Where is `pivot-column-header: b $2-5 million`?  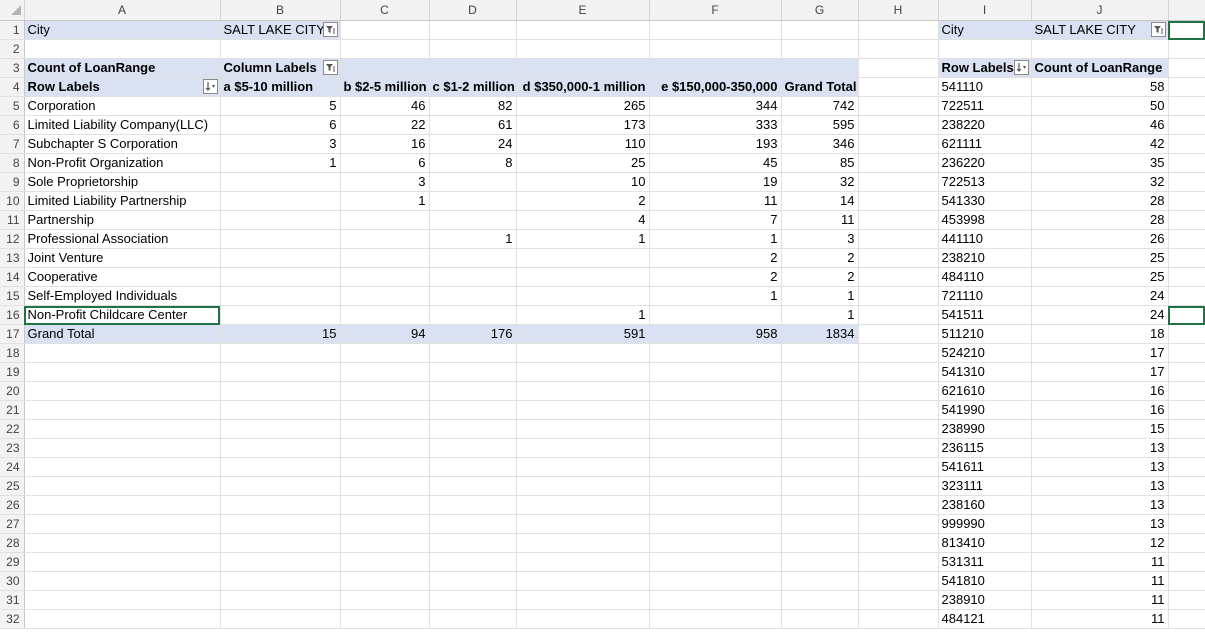
pivot-column-header: b $2-5 million is located at coordinates (385, 87).